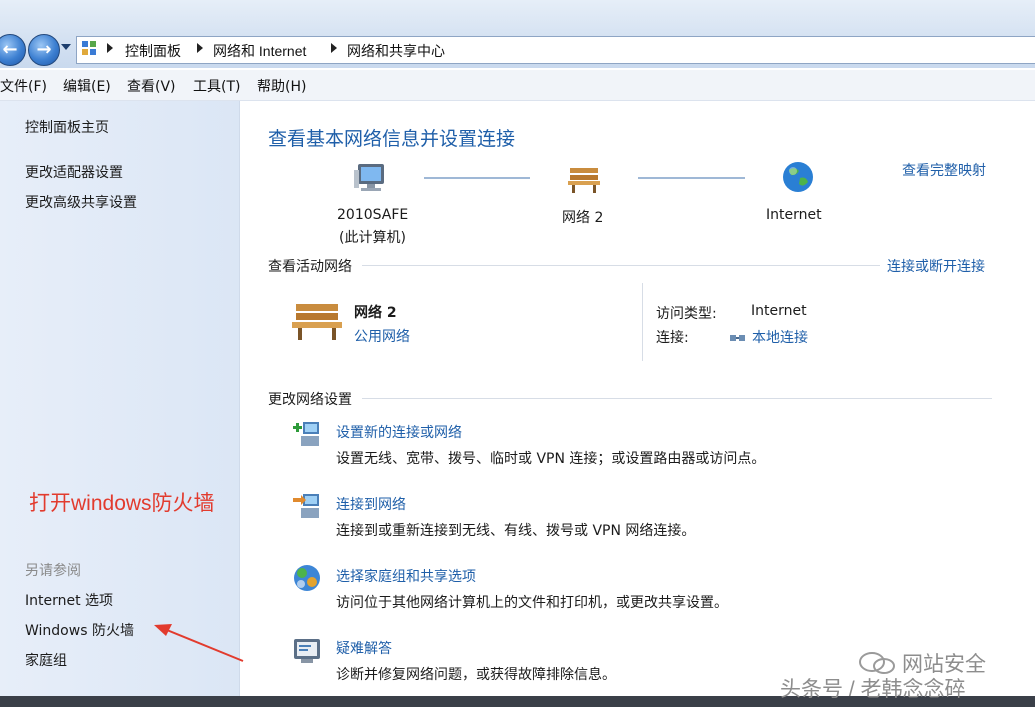  I want to click on watermark-byline: 头条号 / 老韩念念碎, so click(873, 689).